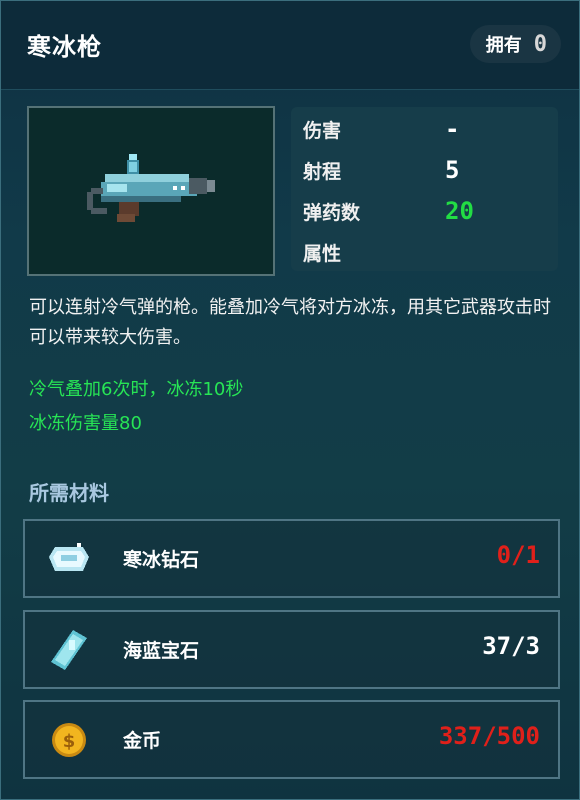  Describe the element at coordinates (428, 211) in the screenshot. I see `stat-ammo: 弹药数 20` at that location.